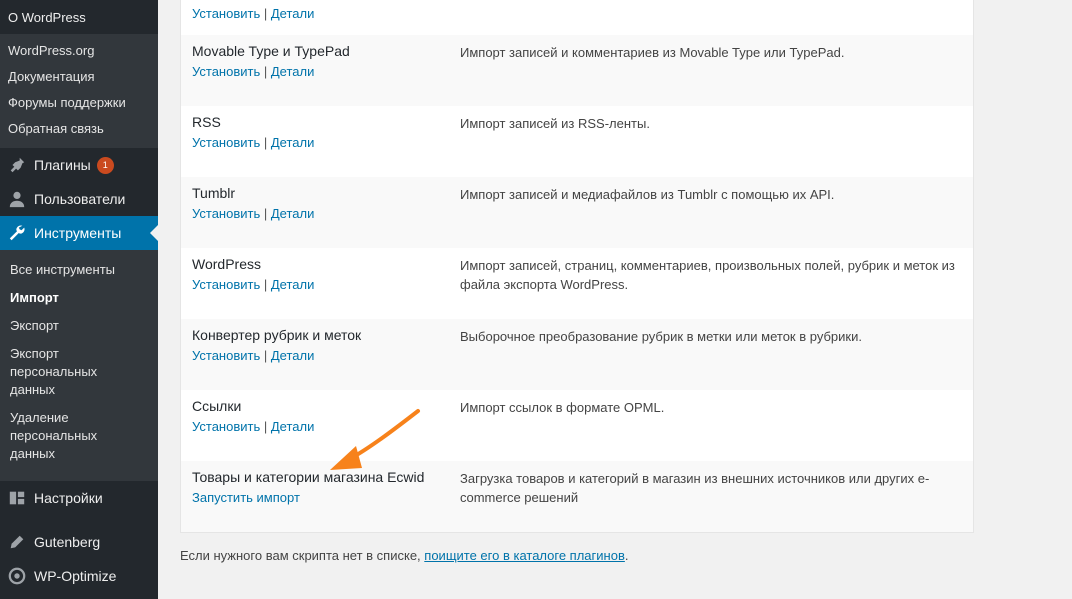 The width and height of the screenshot is (1072, 599). I want to click on submenu-erase-personal-data: Удаление персональных данных, so click(60, 436).